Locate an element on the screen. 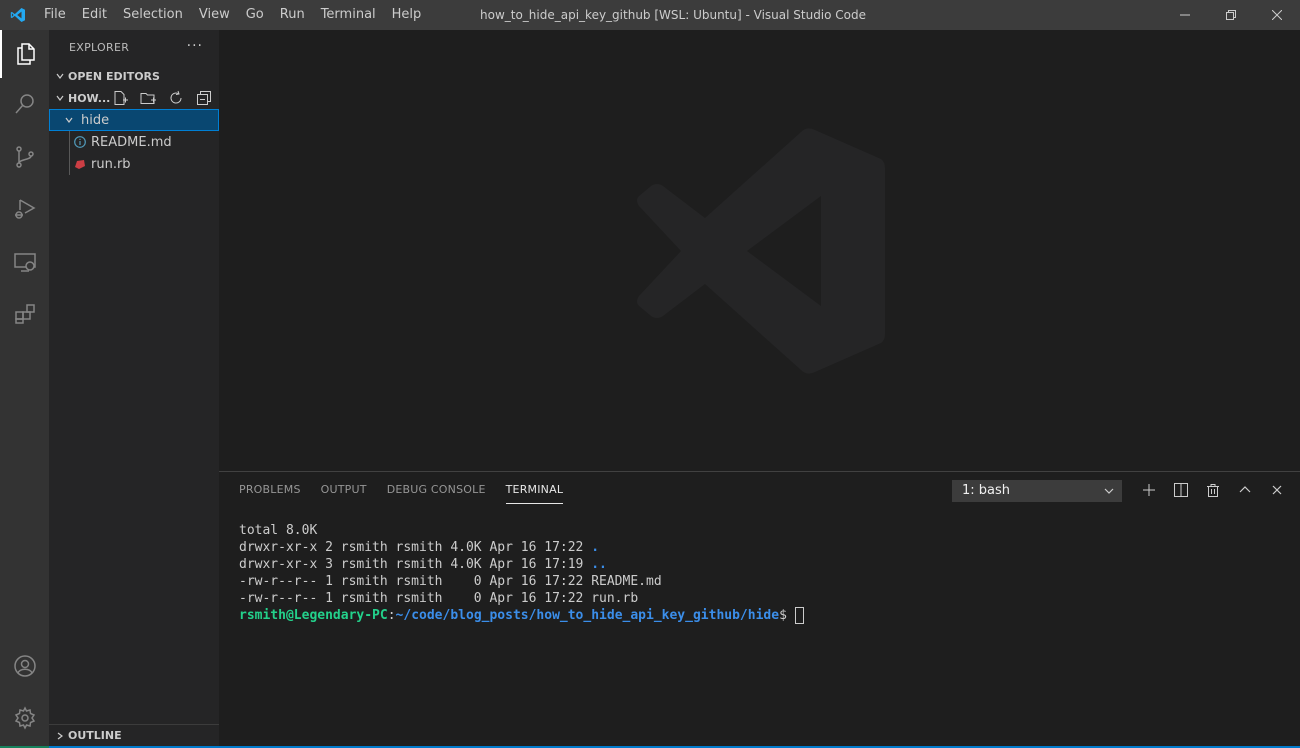 The width and height of the screenshot is (1300, 748). tab-problems: PROBLEMS is located at coordinates (270, 490).